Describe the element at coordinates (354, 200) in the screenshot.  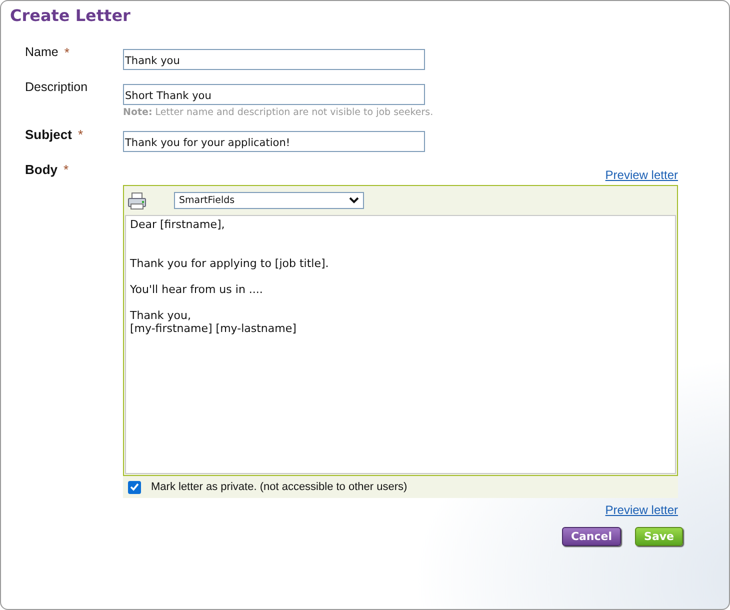
I see `chevron-down-icon` at that location.